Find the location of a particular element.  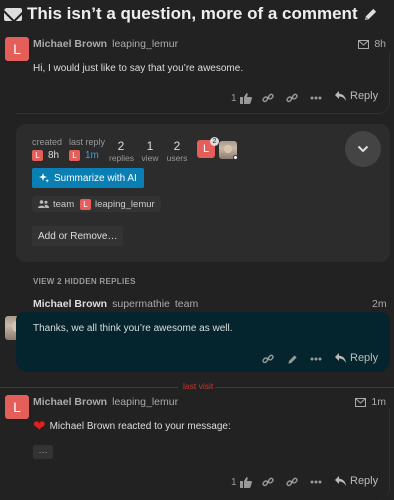

last-reply-label: last reply is located at coordinates (87, 142).